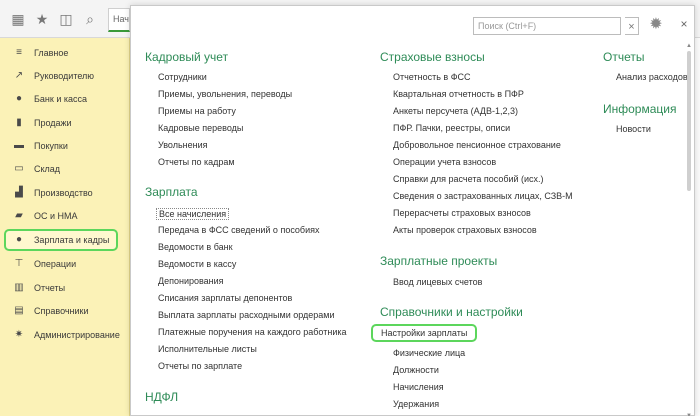  Describe the element at coordinates (19, 215) in the screenshot. I see `truck-icon: ▰` at that location.